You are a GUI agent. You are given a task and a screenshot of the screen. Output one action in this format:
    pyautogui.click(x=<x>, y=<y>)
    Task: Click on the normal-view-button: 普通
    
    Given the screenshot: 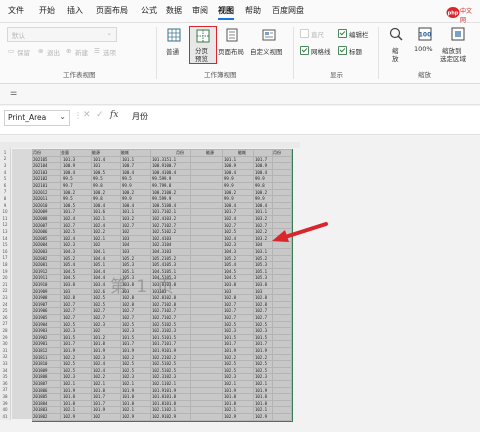 What is the action you would take?
    pyautogui.click(x=174, y=44)
    